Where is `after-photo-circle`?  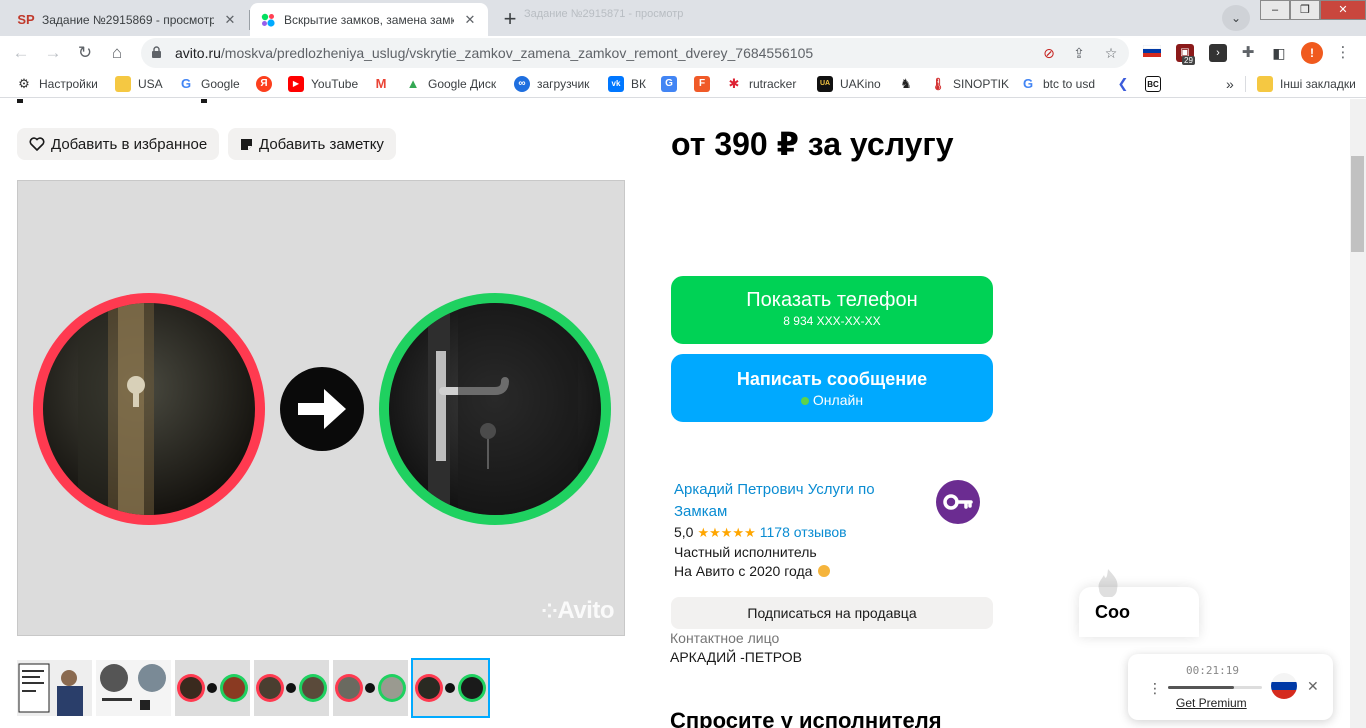
after-photo-circle is located at coordinates (495, 409).